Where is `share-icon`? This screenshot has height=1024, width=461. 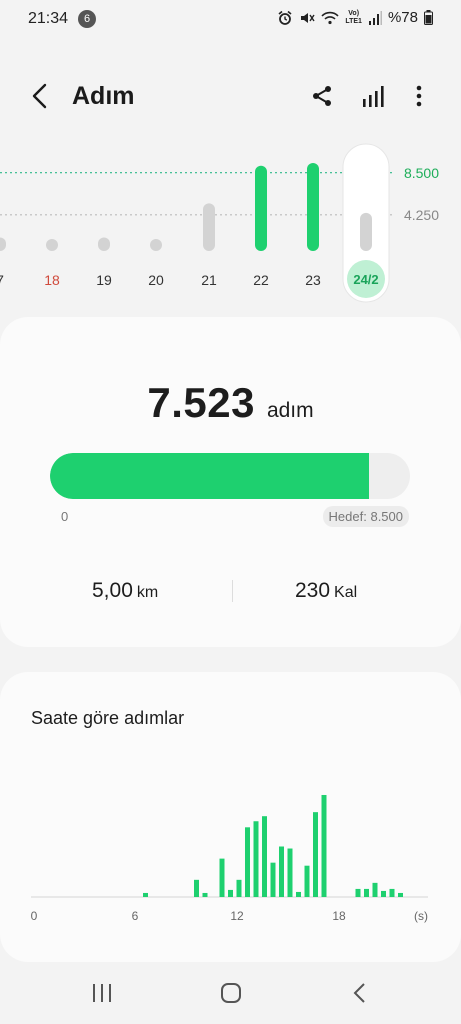
share-icon is located at coordinates (322, 96).